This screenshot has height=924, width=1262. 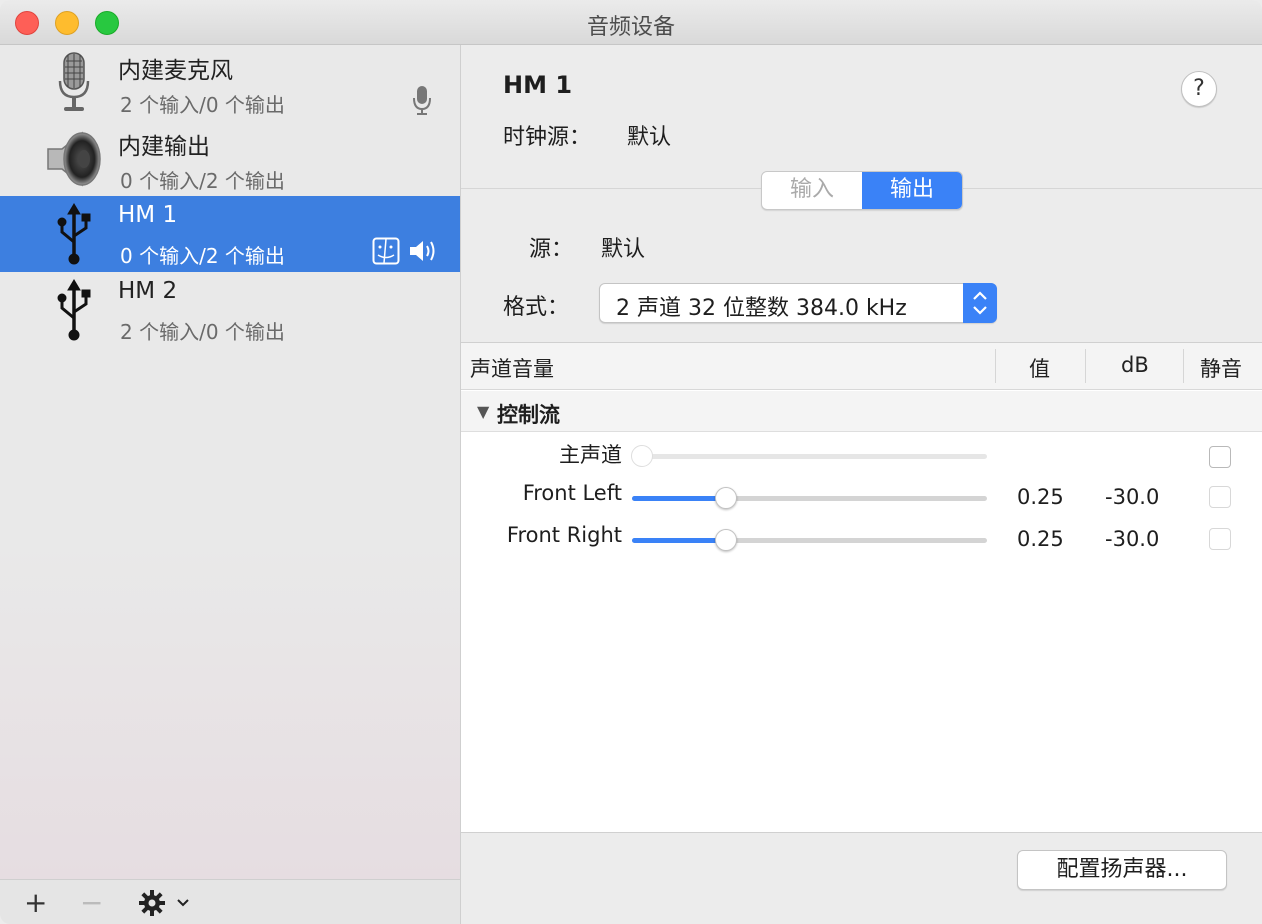 What do you see at coordinates (528, 415) in the screenshot?
I see `group-label: 控制流` at bounding box center [528, 415].